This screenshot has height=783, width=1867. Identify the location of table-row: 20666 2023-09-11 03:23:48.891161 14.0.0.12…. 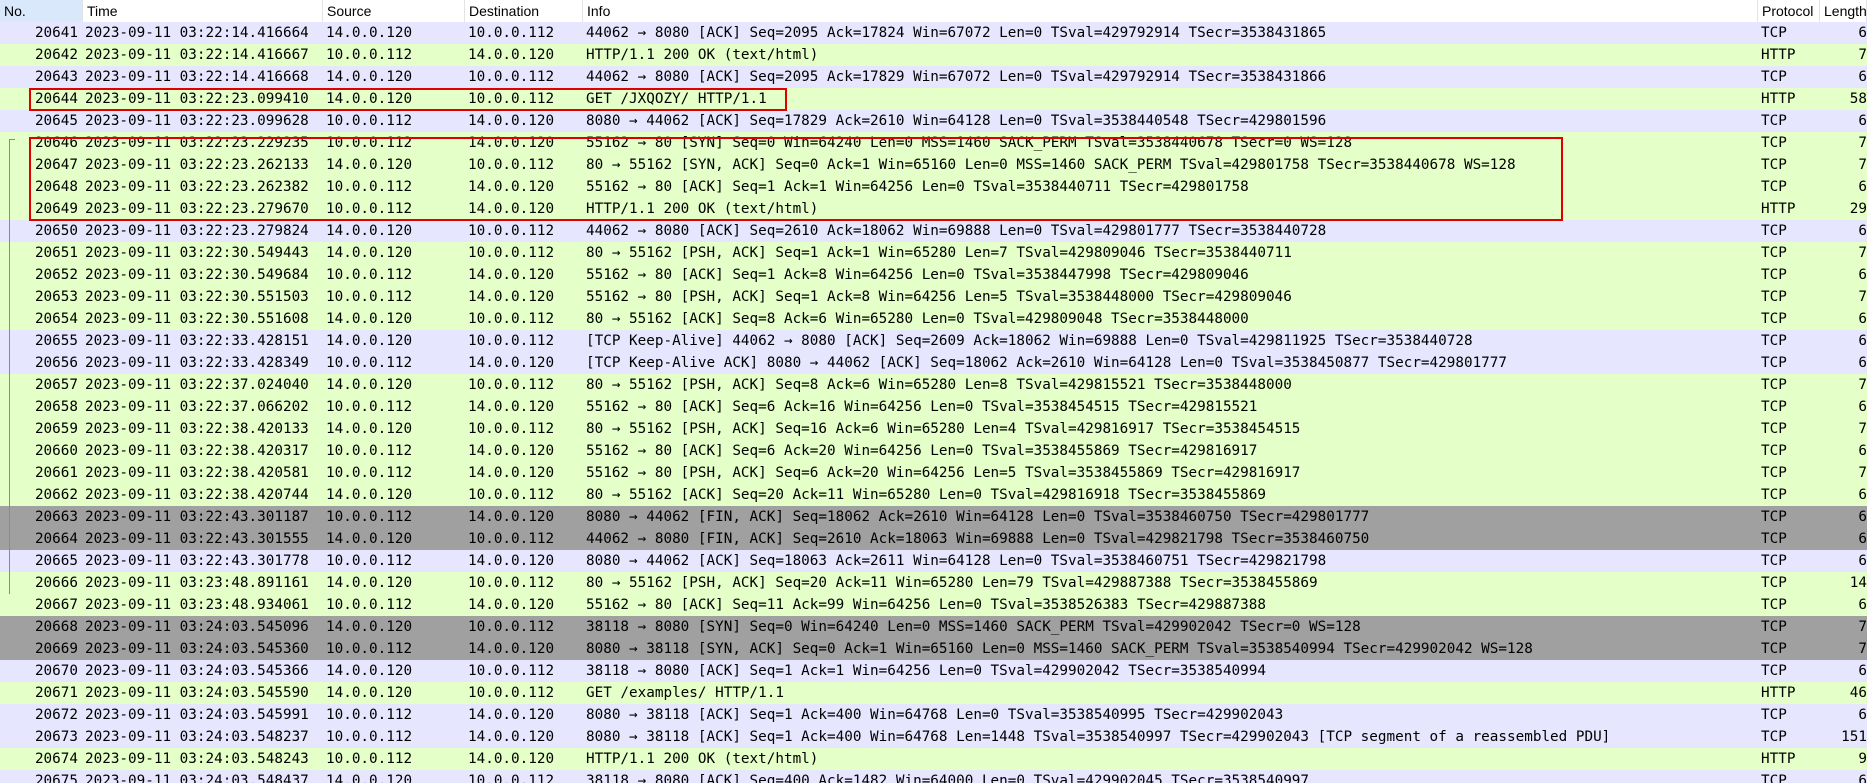
(933, 583).